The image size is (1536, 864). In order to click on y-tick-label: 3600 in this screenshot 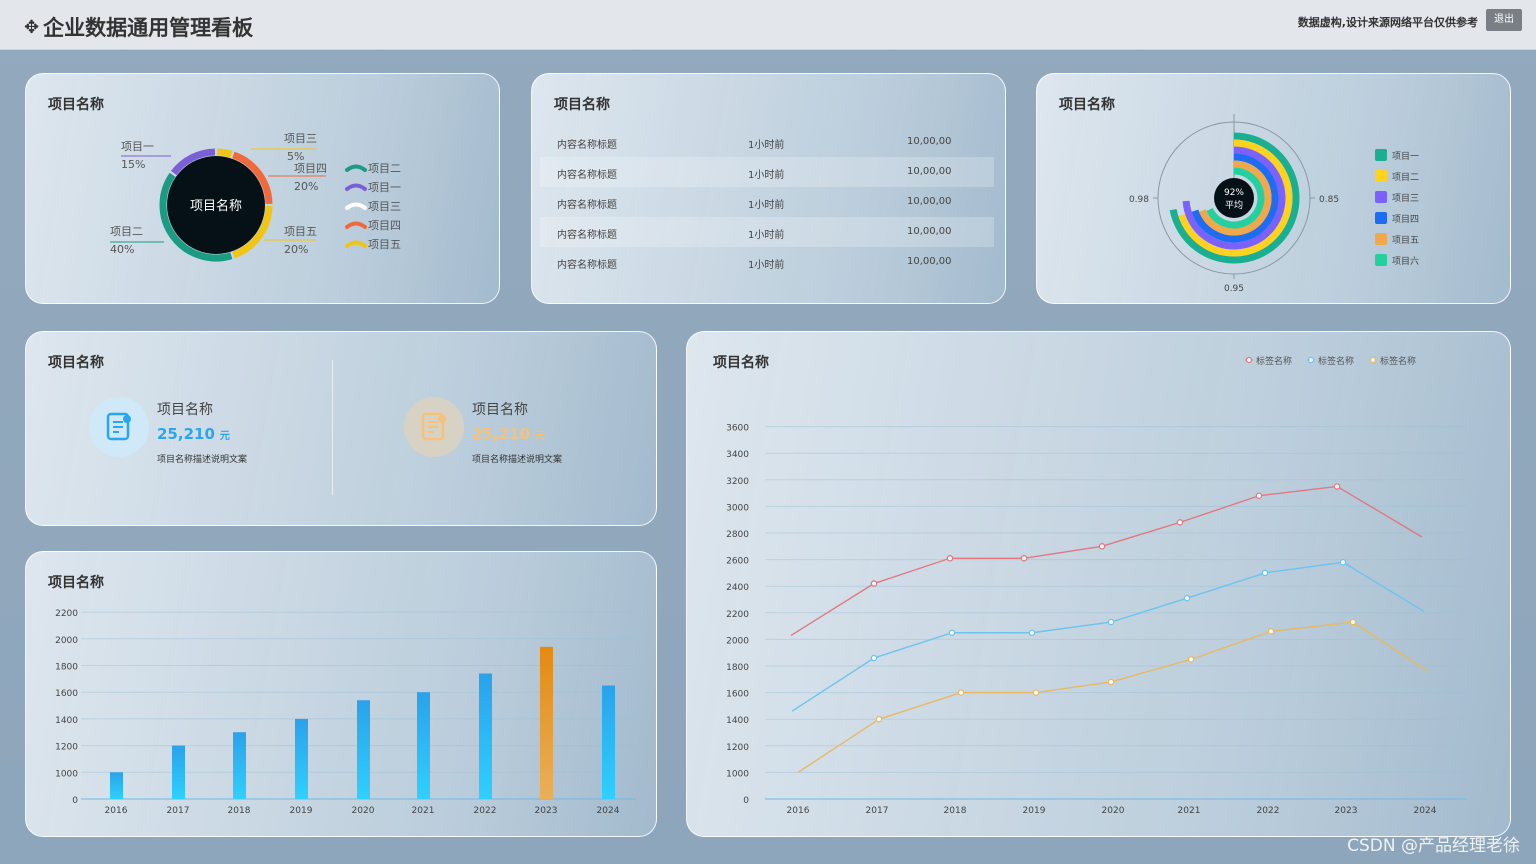, I will do `click(737, 429)`.